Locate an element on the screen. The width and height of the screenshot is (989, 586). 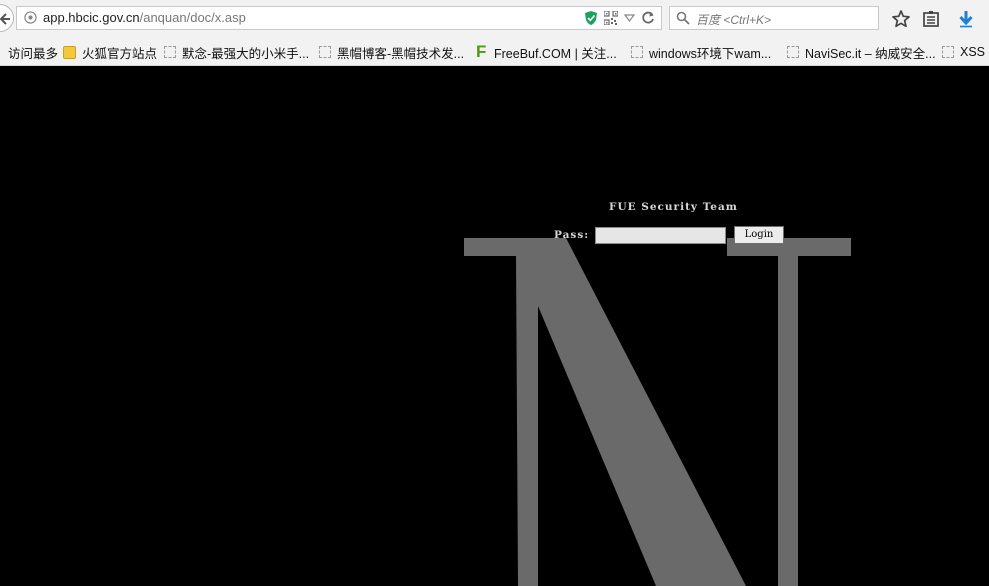
password-input is located at coordinates (660, 235).